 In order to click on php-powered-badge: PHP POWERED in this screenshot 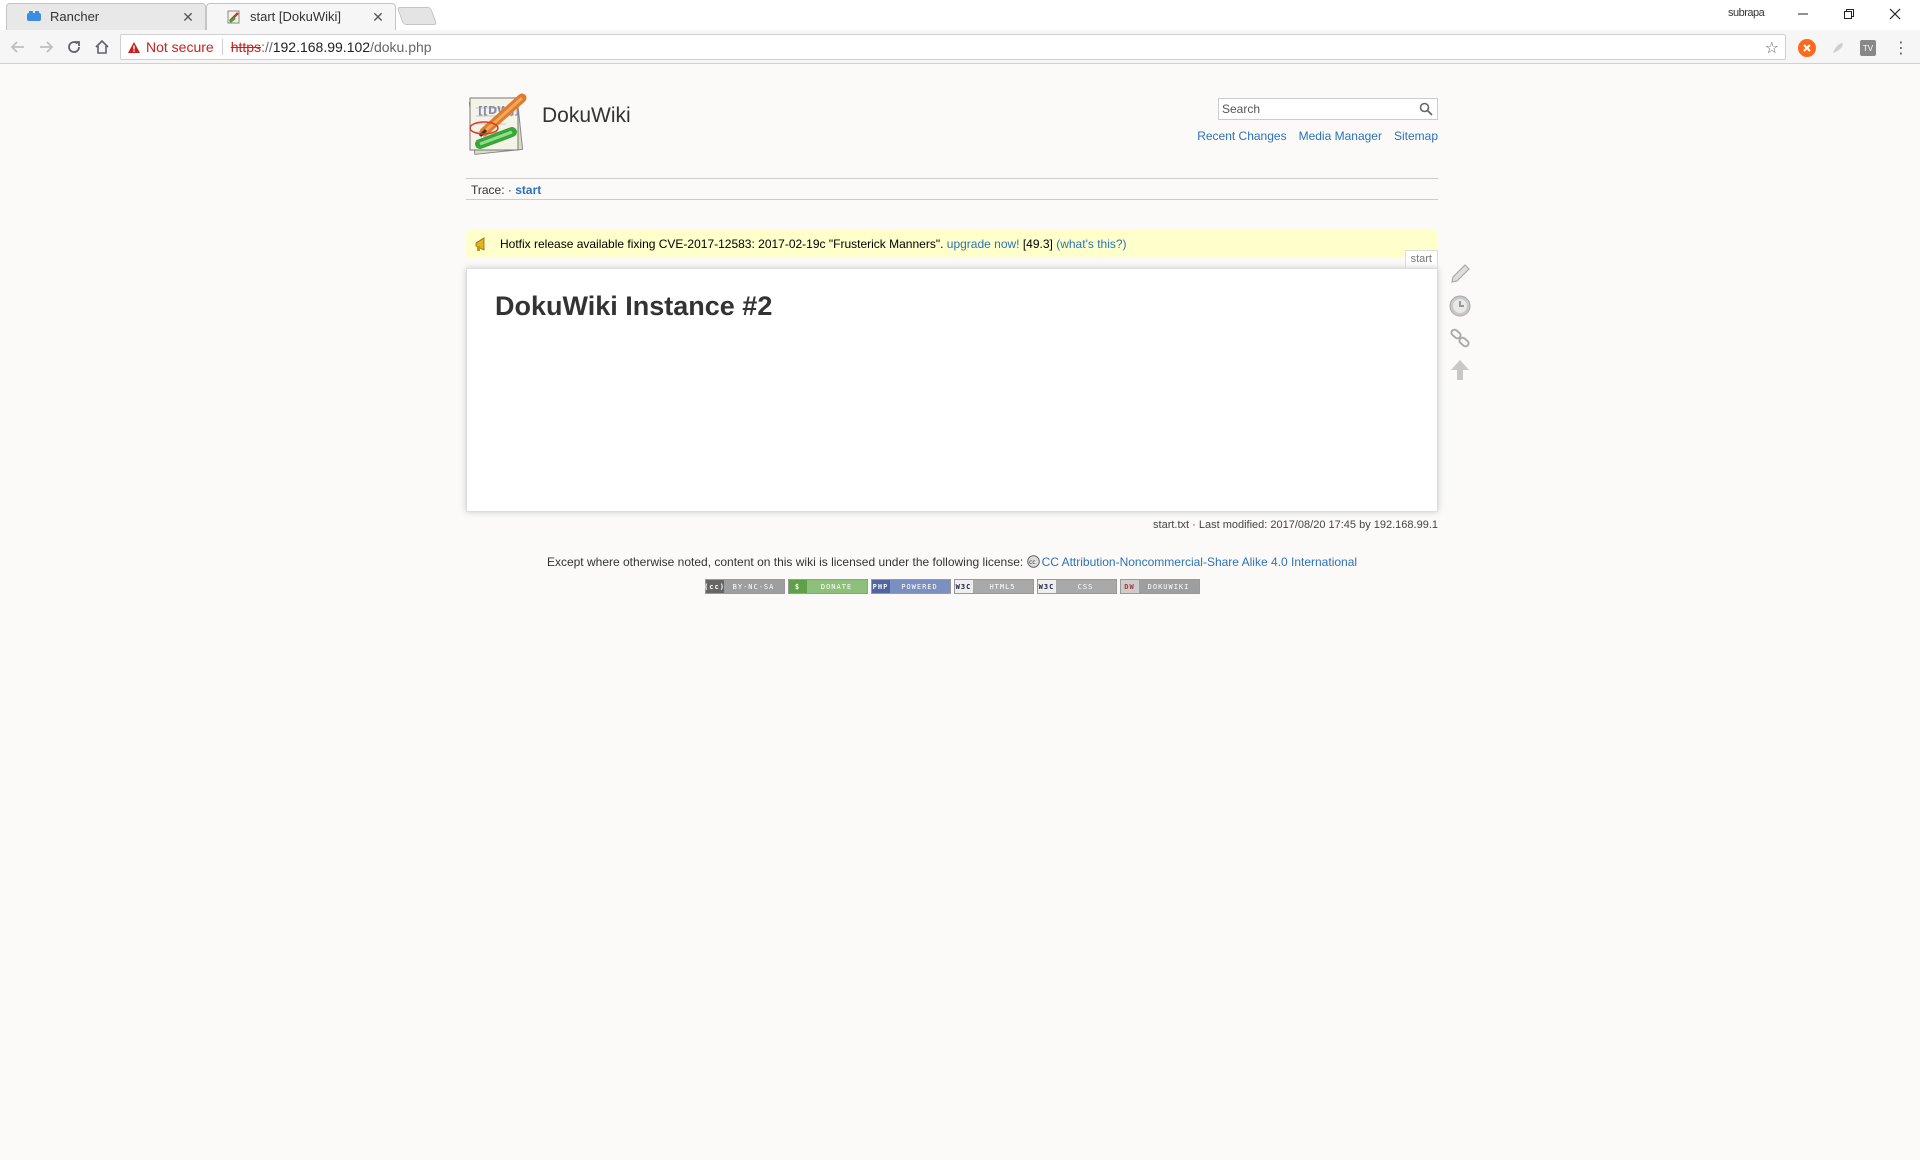, I will do `click(910, 586)`.